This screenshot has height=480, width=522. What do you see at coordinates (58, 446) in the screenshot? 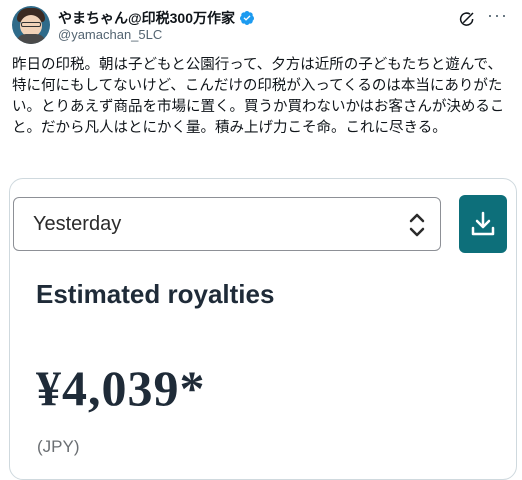
I see `currency-label: (JPY)` at bounding box center [58, 446].